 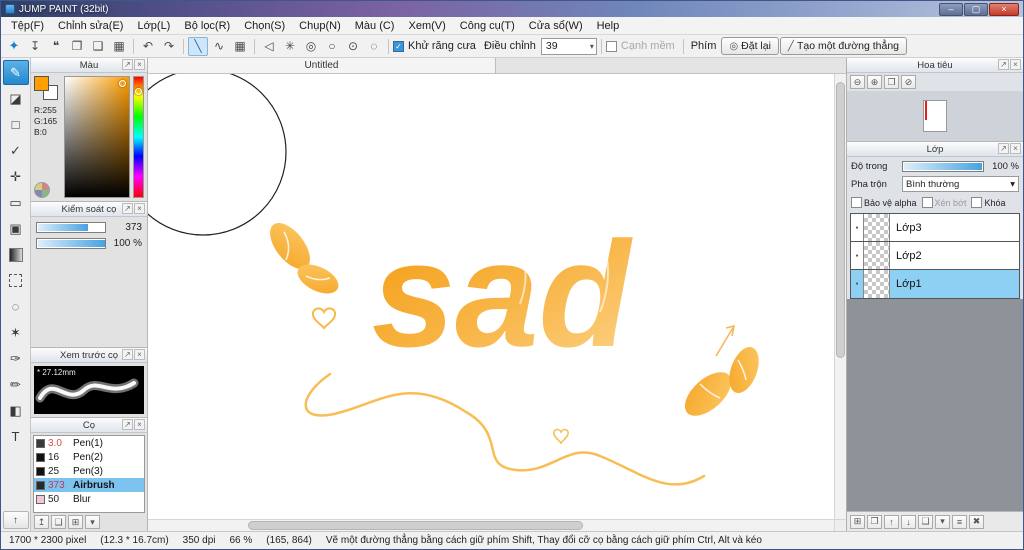 What do you see at coordinates (874, 521) in the screenshot?
I see `add-folder-icon: ❒` at bounding box center [874, 521].